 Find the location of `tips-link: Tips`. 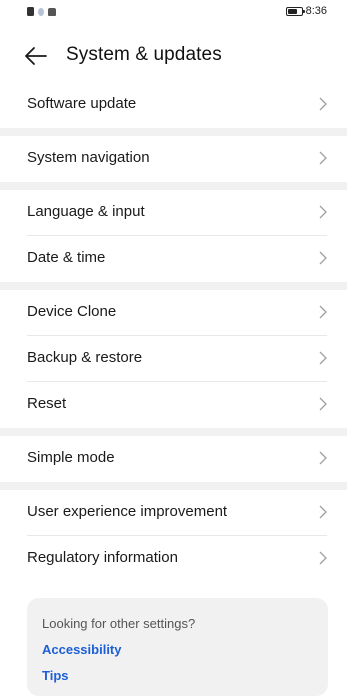

tips-link: Tips is located at coordinates (55, 675).